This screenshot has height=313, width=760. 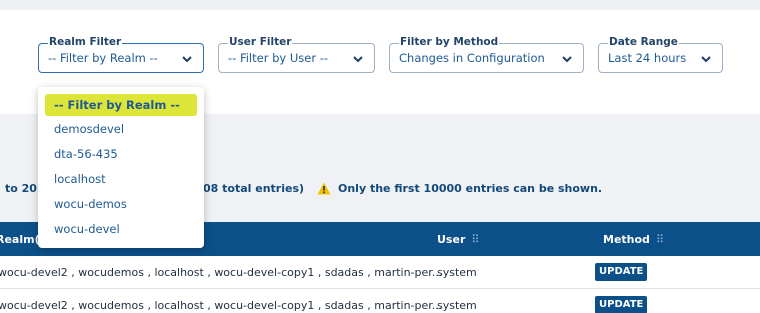 What do you see at coordinates (80, 179) in the screenshot?
I see `realm-option-localhost: localhost` at bounding box center [80, 179].